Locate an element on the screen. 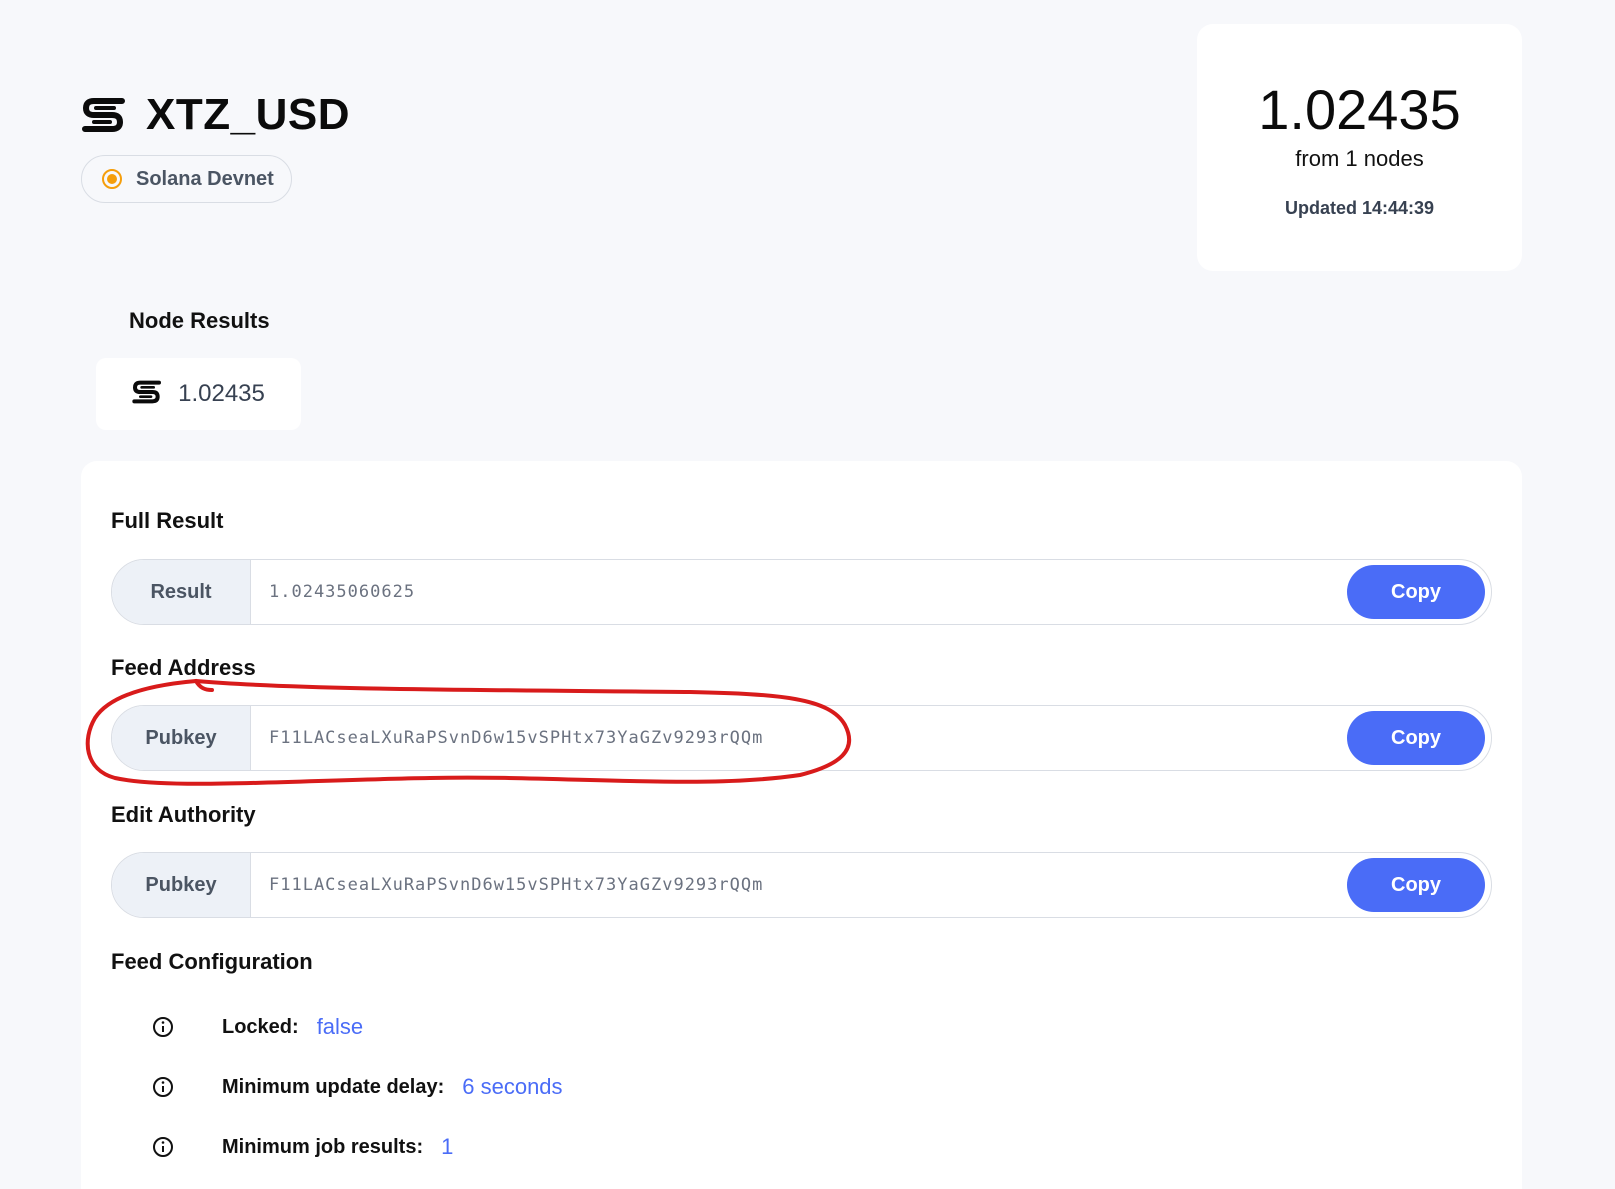  node-result-value: 1.02435 is located at coordinates (221, 393).